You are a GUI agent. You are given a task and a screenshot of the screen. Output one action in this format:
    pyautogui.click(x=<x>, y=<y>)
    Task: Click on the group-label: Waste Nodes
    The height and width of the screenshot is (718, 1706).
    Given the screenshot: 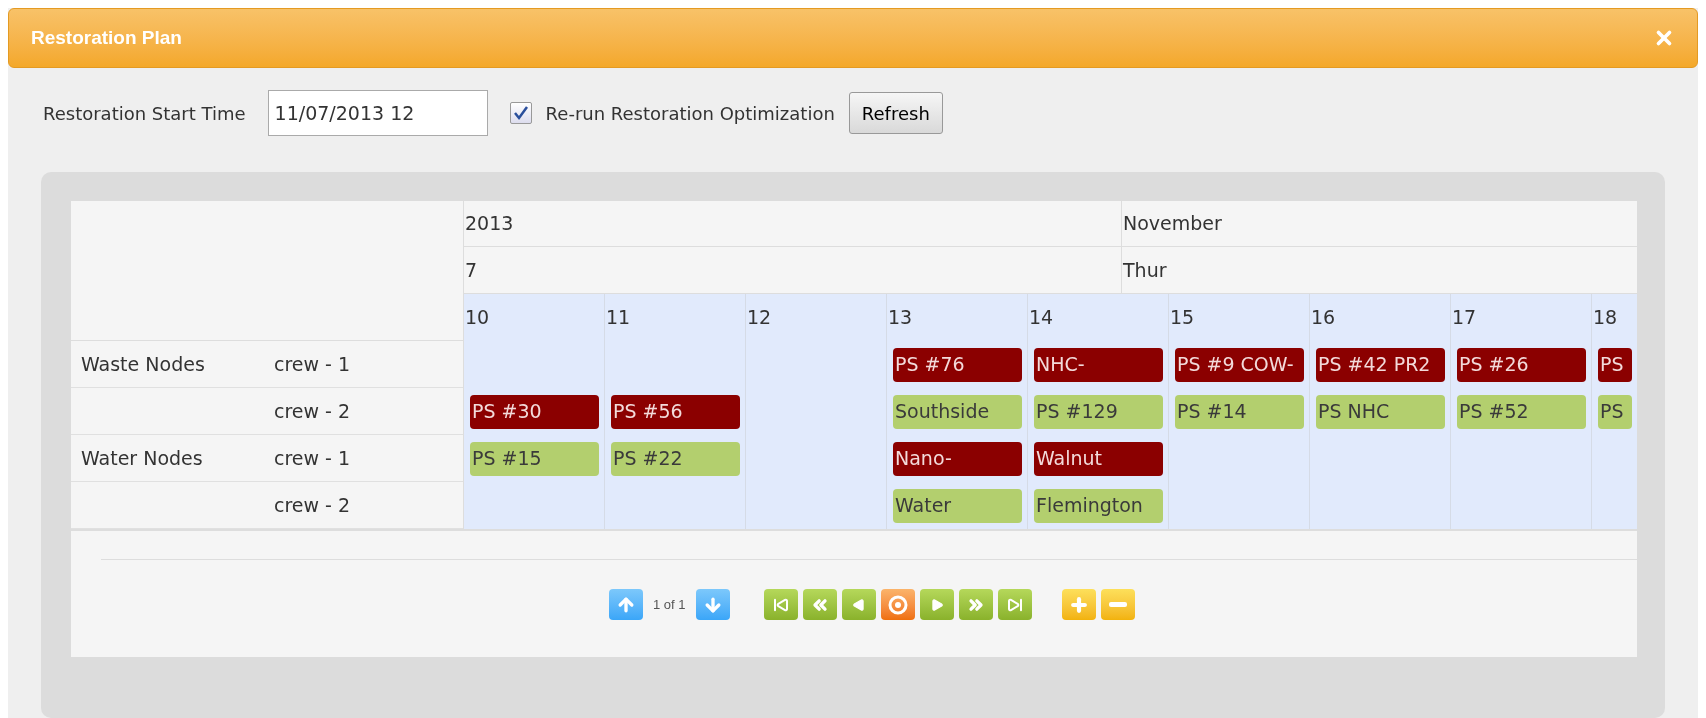 What is the action you would take?
    pyautogui.click(x=143, y=363)
    